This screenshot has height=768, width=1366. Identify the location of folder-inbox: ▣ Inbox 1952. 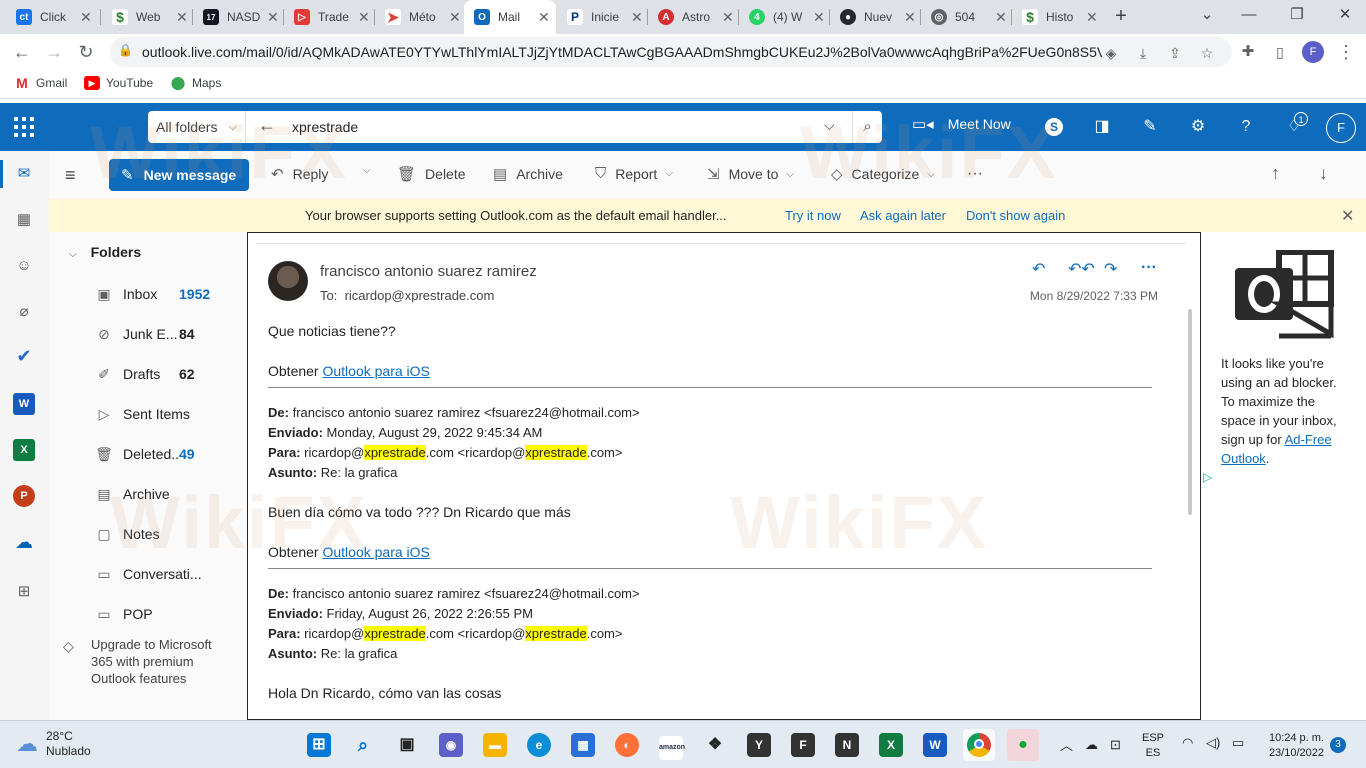
(171, 294).